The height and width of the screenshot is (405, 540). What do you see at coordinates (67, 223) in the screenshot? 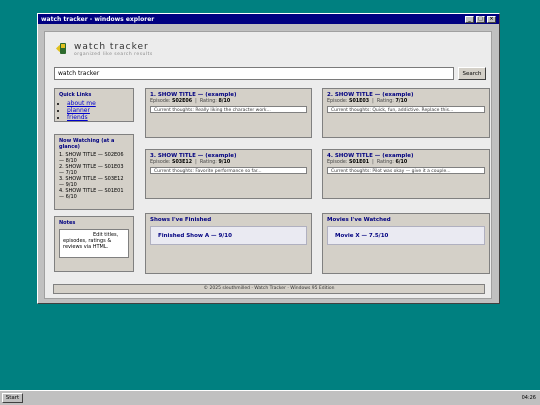
I see `notes-title: Notes` at bounding box center [67, 223].